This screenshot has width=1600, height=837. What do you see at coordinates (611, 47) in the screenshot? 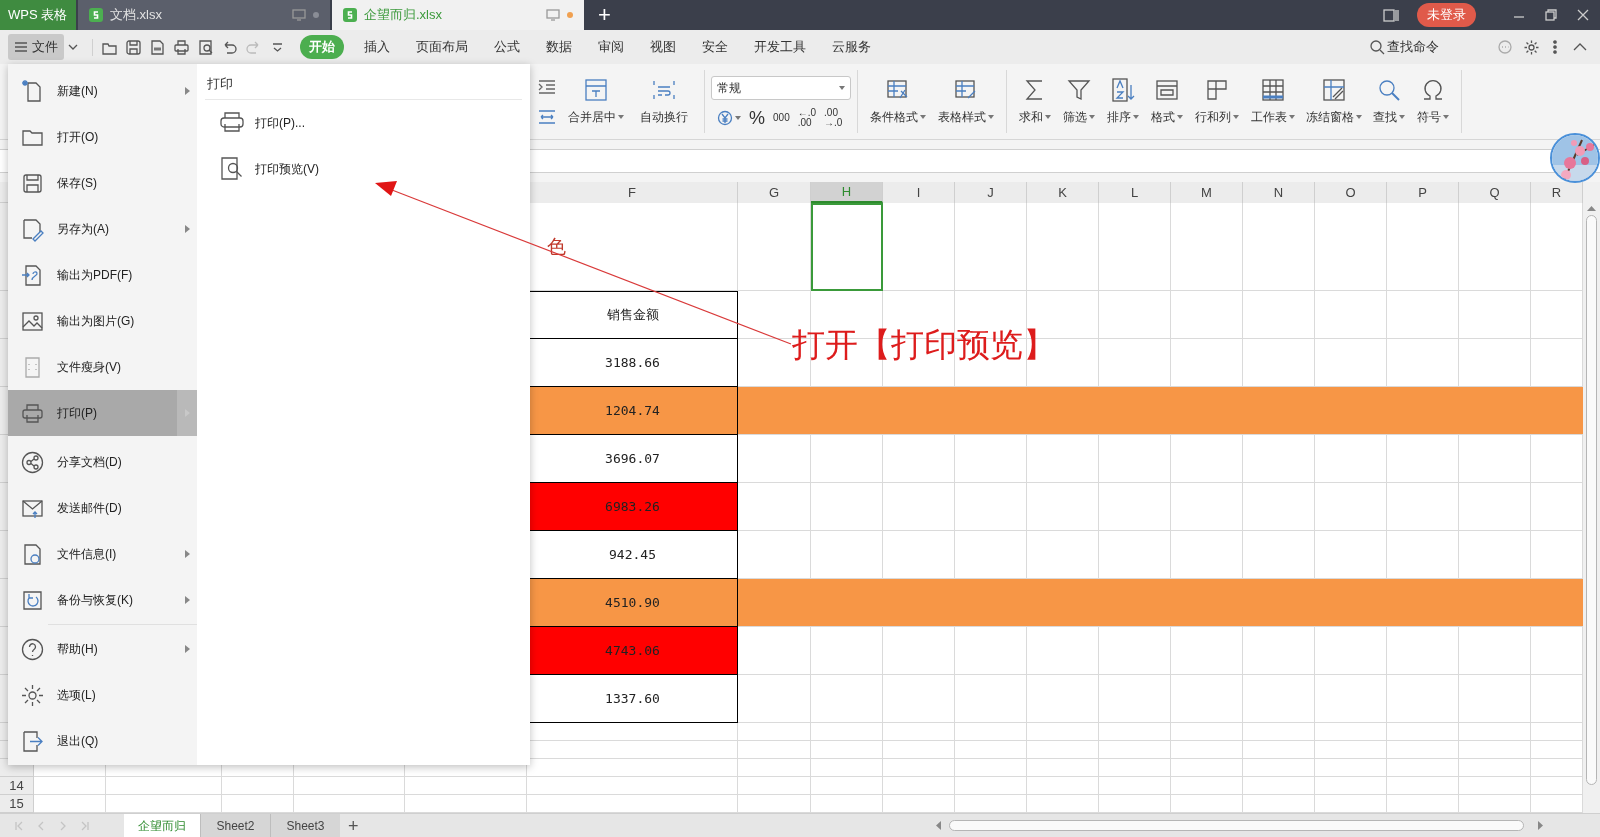
I see `ribbon-tab: 审阅` at bounding box center [611, 47].